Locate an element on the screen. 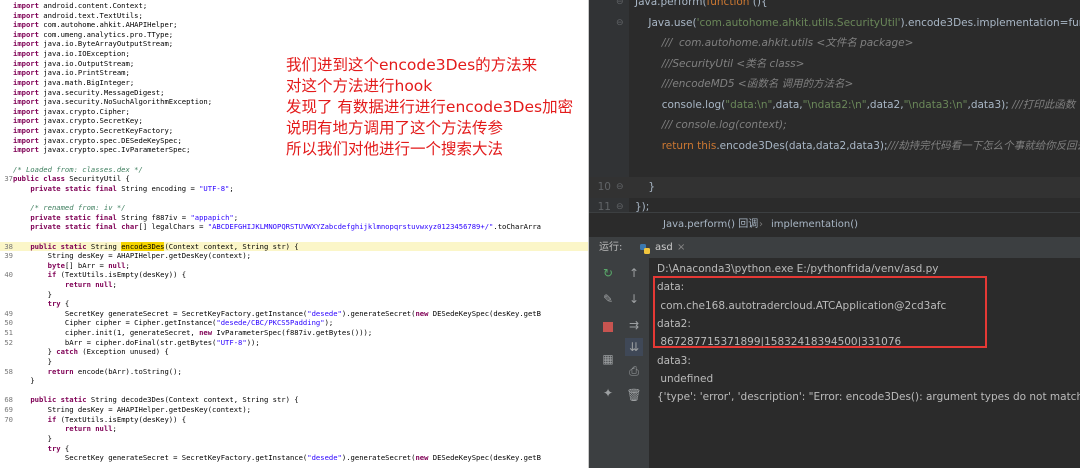 This screenshot has width=1080, height=468. code-line: import com.umeng.analytics.pro.TType; is located at coordinates (294, 34).